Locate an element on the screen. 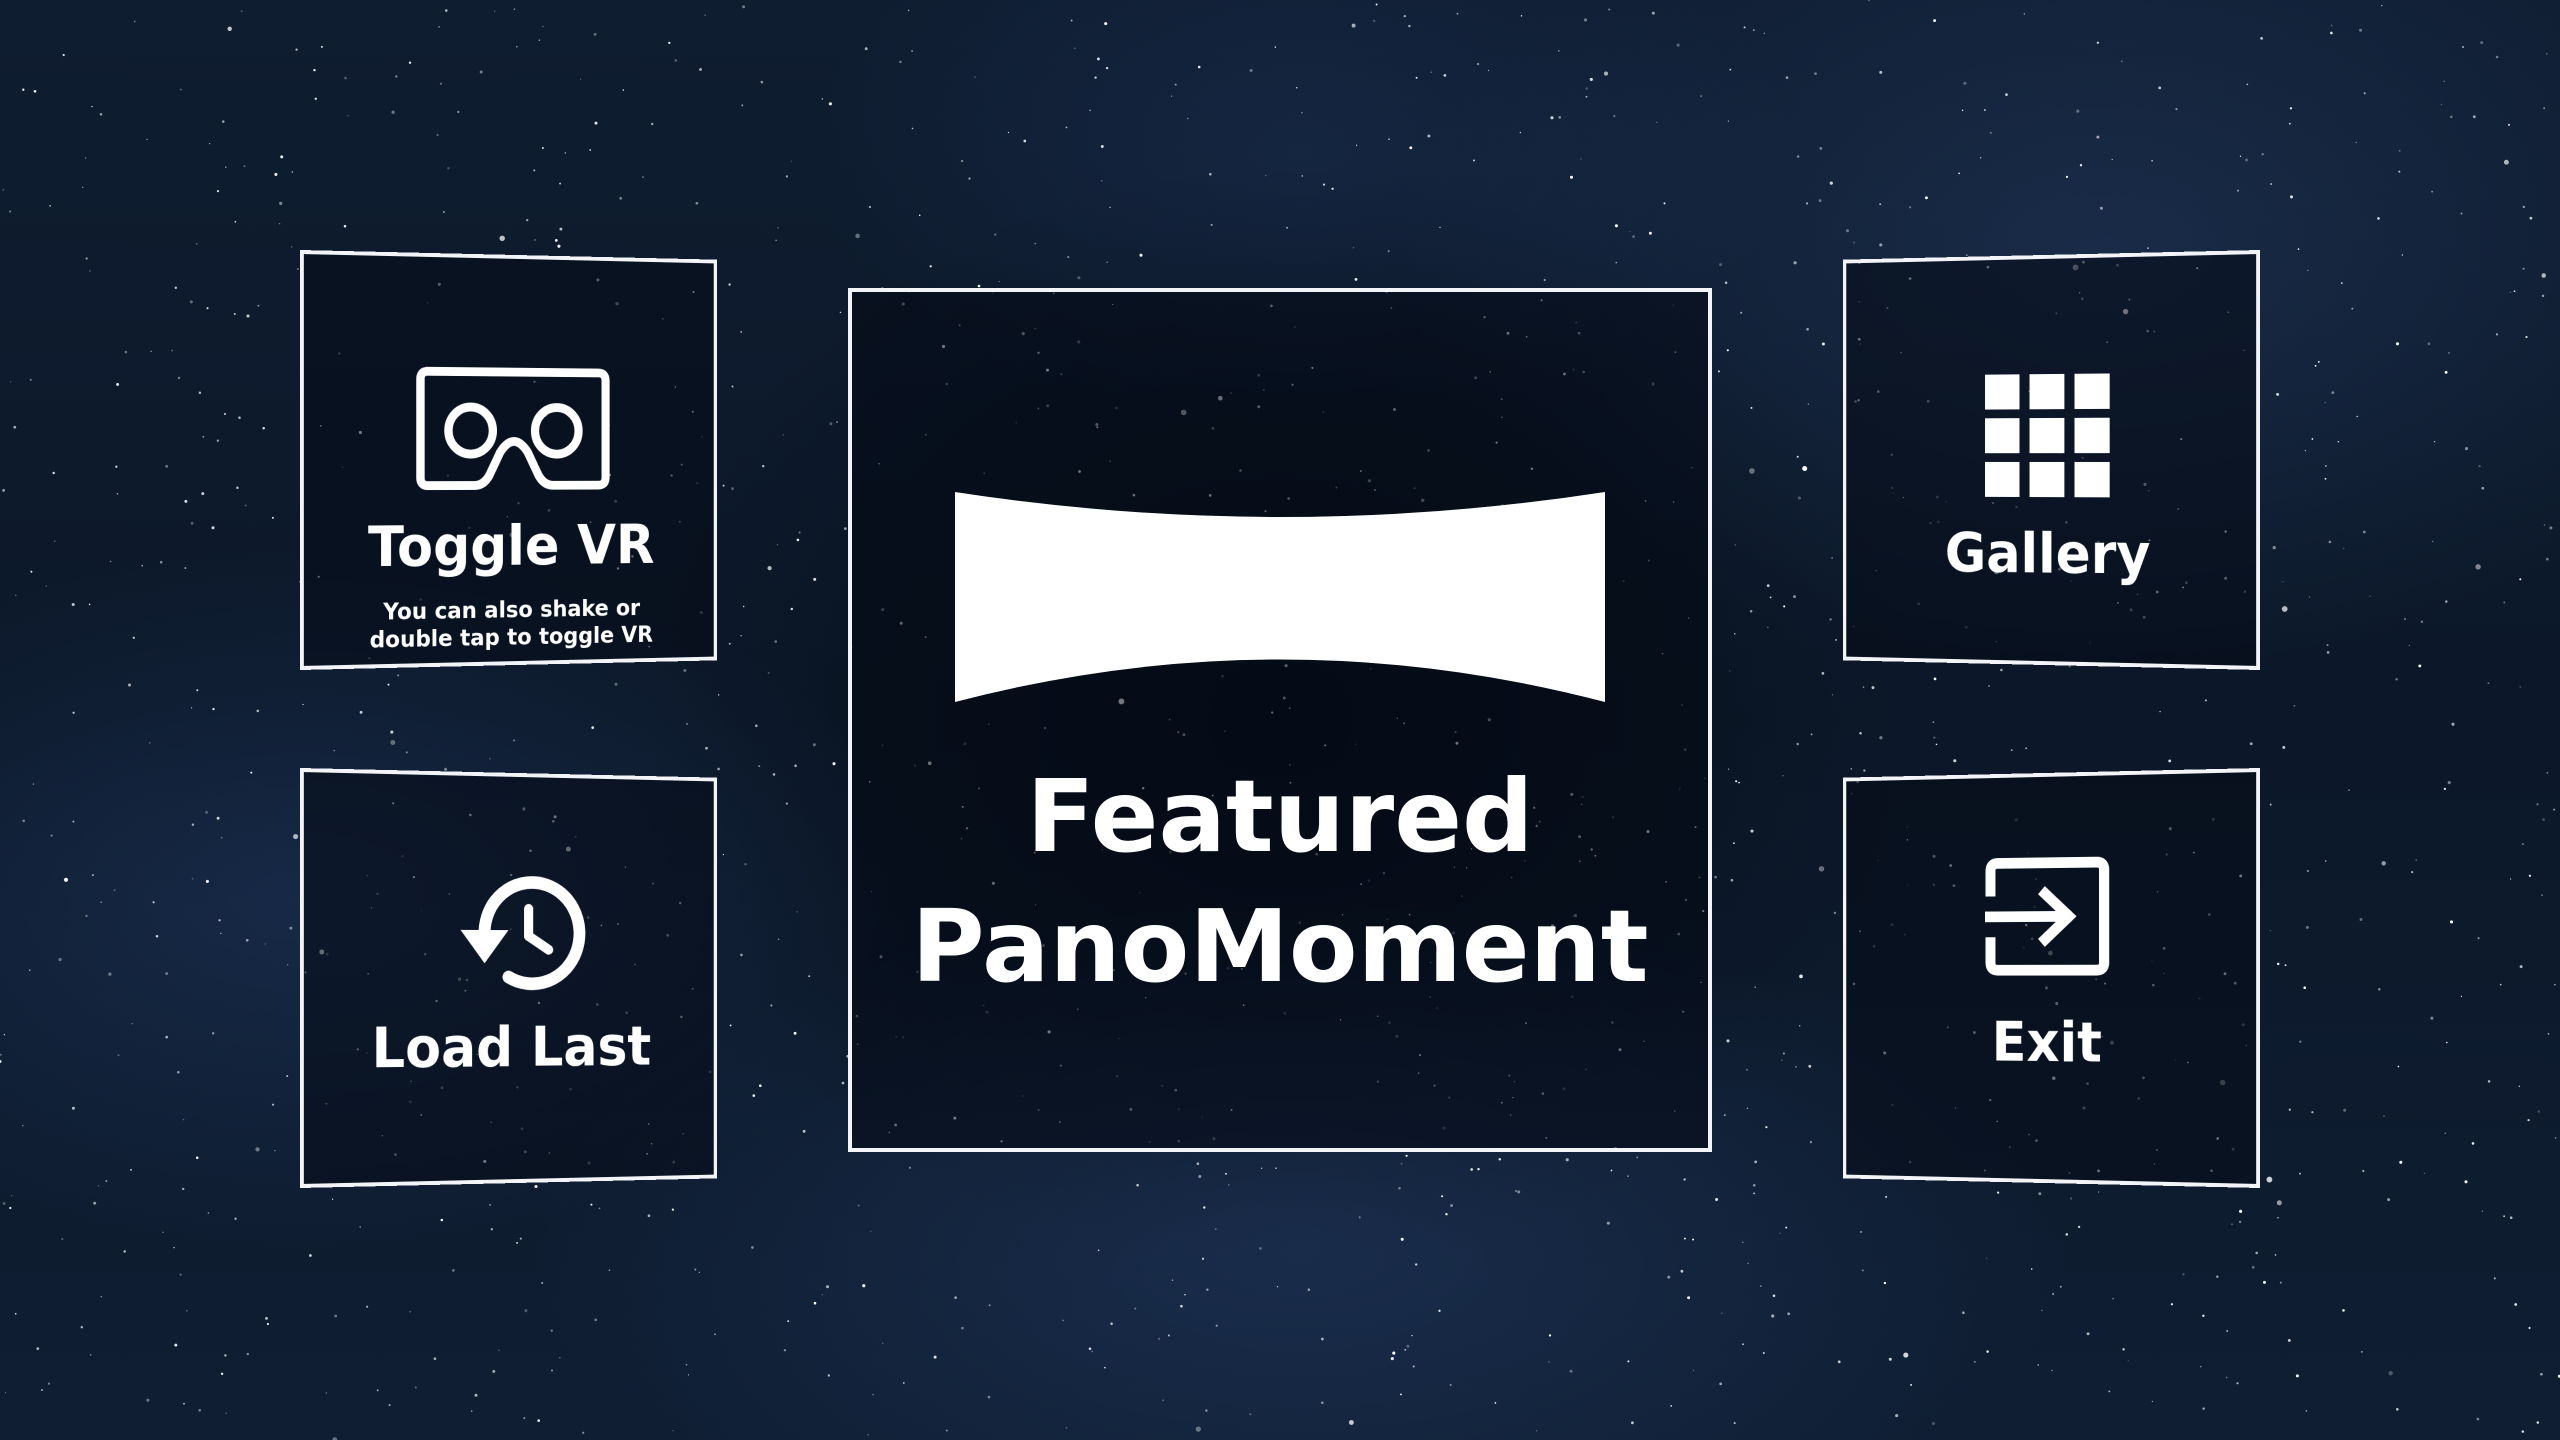  exit-button: Exit is located at coordinates (2051, 978).